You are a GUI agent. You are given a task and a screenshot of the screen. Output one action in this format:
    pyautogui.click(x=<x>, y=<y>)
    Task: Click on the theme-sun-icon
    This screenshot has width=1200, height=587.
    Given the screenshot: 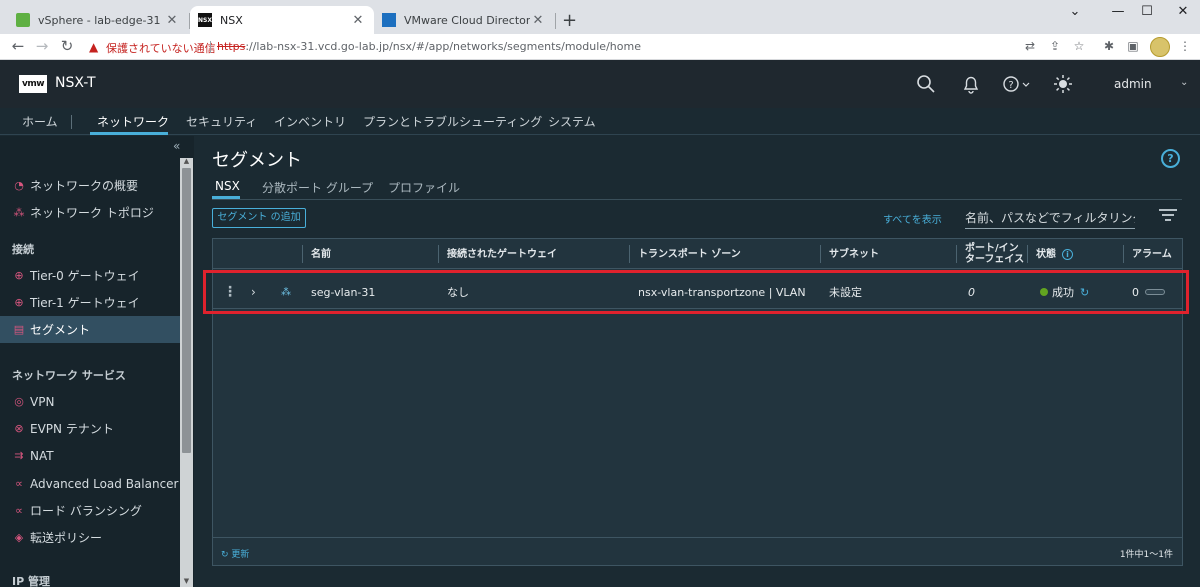 What is the action you would take?
    pyautogui.click(x=1063, y=85)
    